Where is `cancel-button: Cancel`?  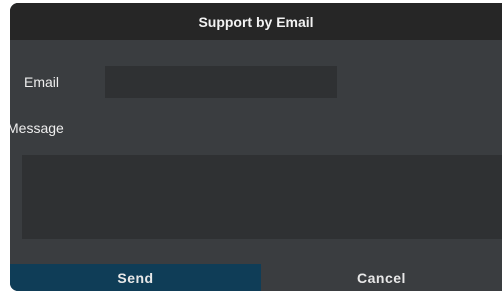
cancel-button: Cancel is located at coordinates (381, 277).